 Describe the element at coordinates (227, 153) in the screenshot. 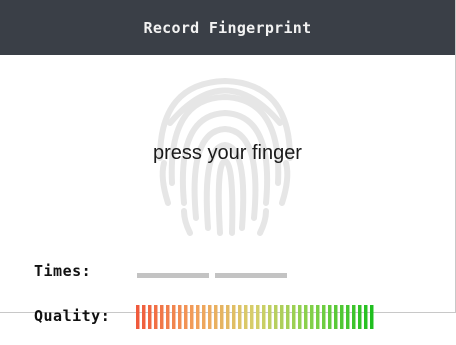

I see `press-finger-prompt: press your finger` at that location.